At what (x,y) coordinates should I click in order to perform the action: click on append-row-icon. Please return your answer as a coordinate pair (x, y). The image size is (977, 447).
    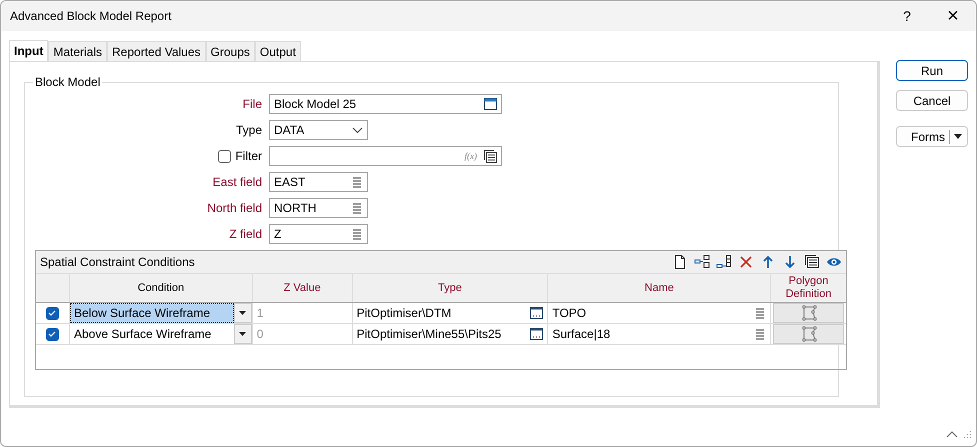
    Looking at the image, I should click on (724, 262).